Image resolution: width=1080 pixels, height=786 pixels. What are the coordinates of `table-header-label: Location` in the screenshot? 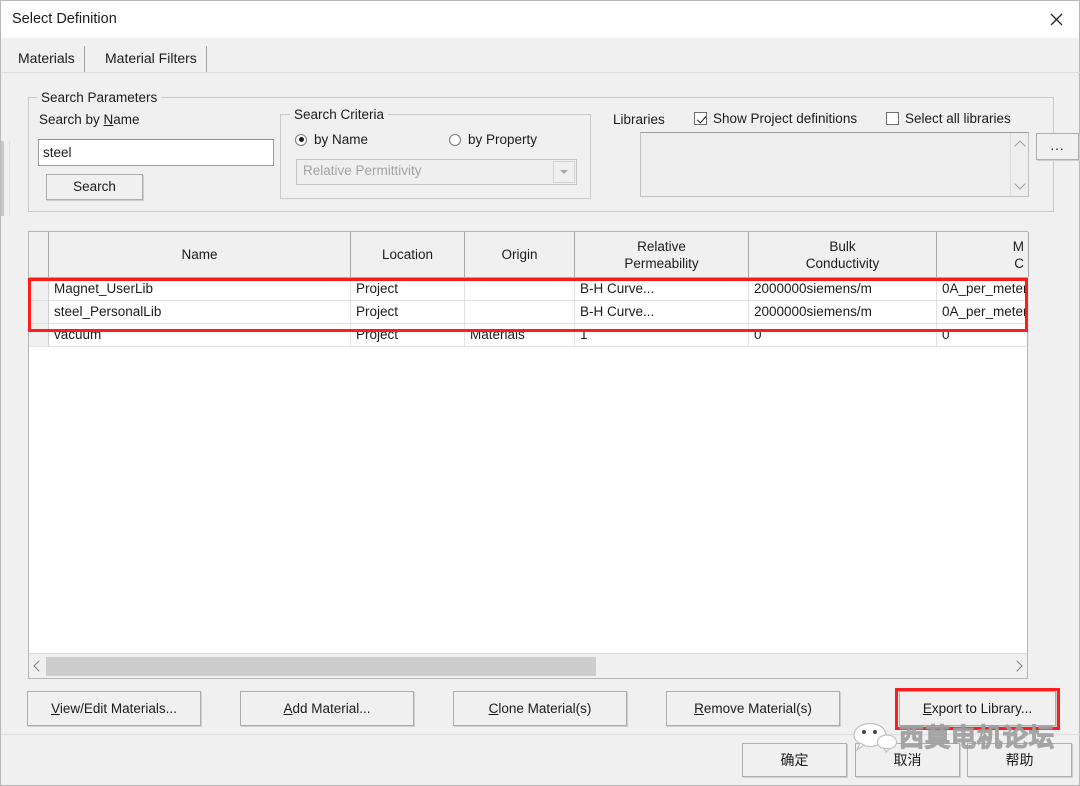 It's located at (407, 254).